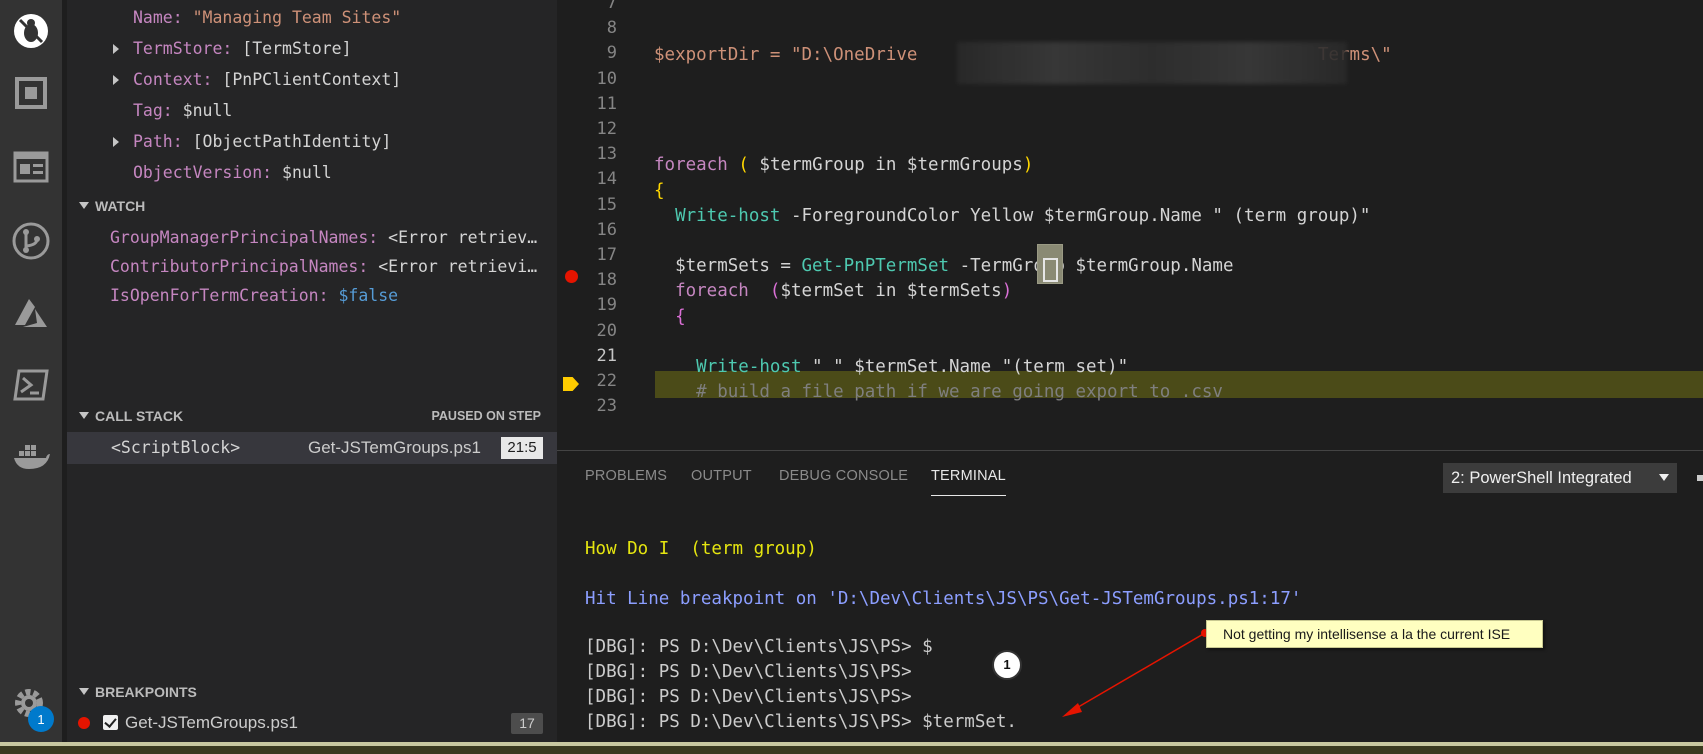 This screenshot has height=754, width=1703. Describe the element at coordinates (606, 255) in the screenshot. I see `line-number: 17` at that location.